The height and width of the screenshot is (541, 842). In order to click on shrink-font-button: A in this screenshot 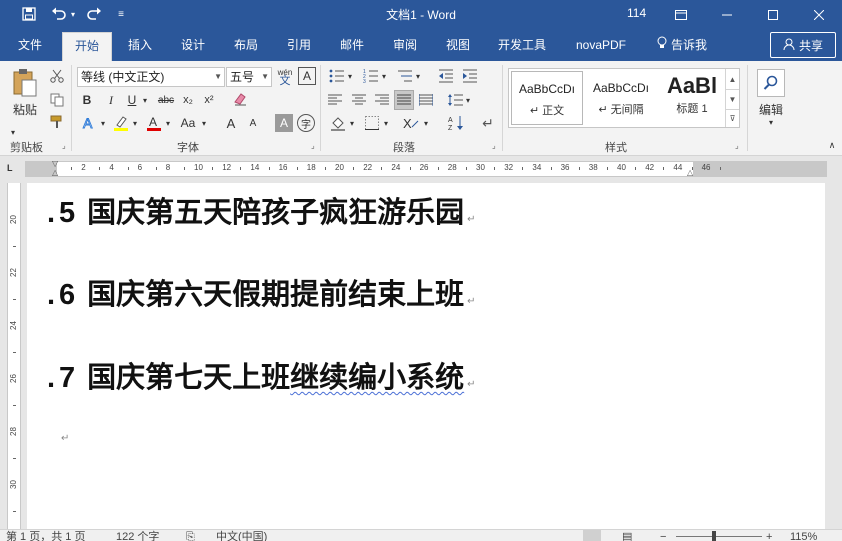, I will do `click(253, 123)`.